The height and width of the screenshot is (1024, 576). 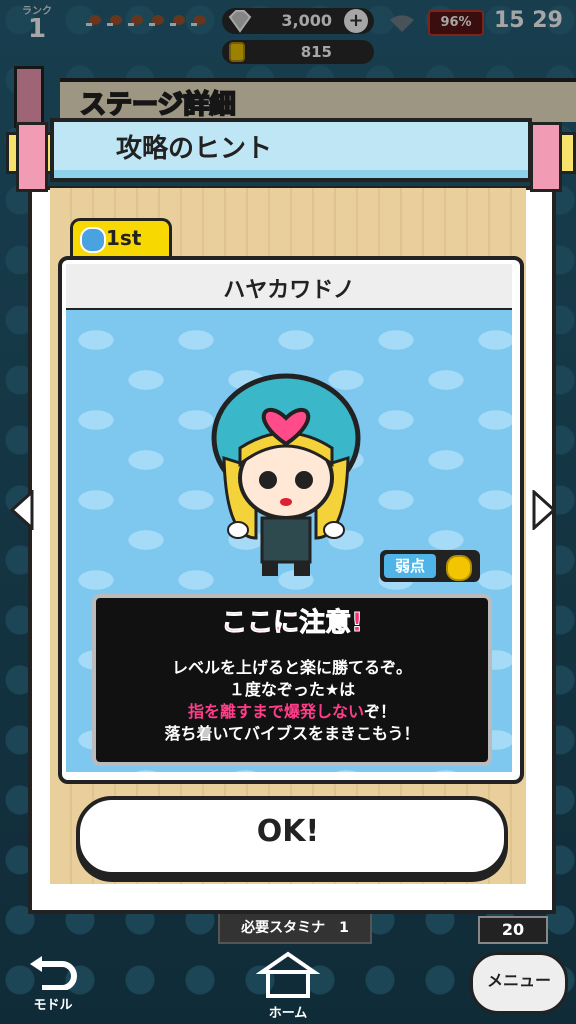 I want to click on ok-label: OK!, so click(x=288, y=831).